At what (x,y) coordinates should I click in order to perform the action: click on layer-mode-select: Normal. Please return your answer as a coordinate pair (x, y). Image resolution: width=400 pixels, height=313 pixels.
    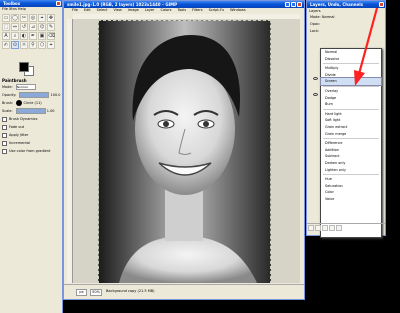
    Looking at the image, I should click on (328, 17).